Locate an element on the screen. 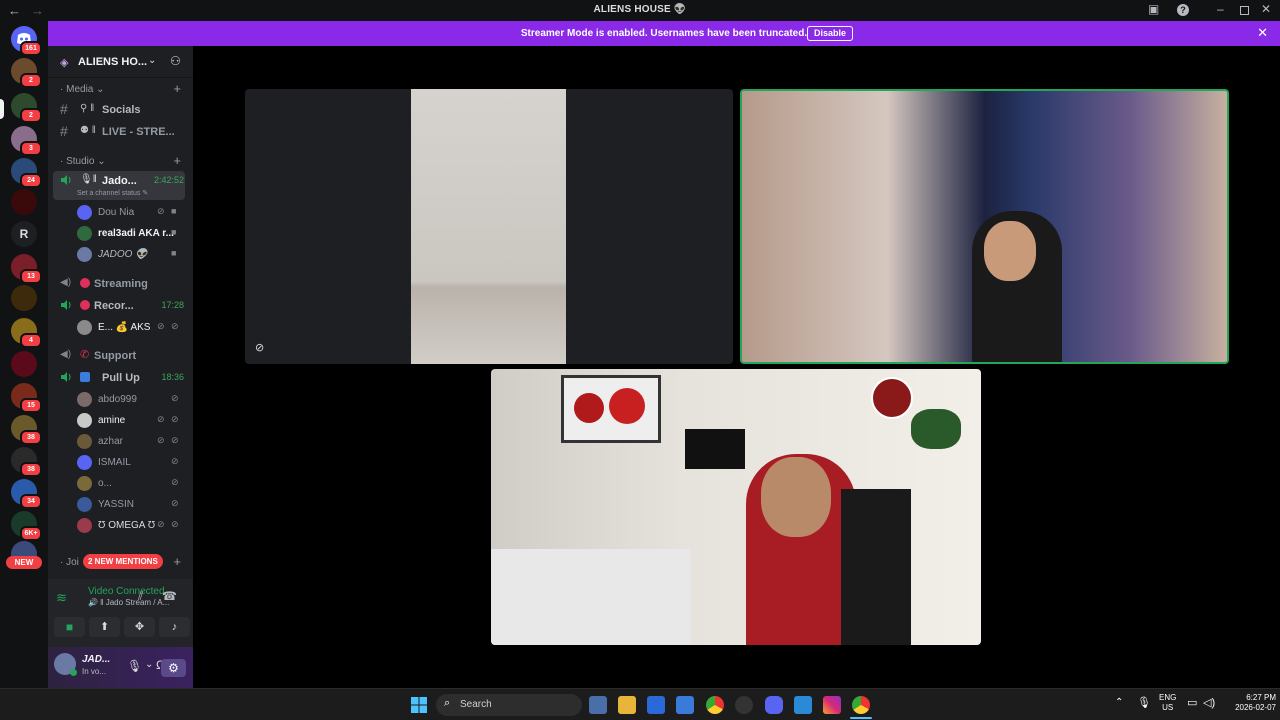  guild-header: ◈ ALIENS HO... ⌄ ⚇ is located at coordinates (120, 62).